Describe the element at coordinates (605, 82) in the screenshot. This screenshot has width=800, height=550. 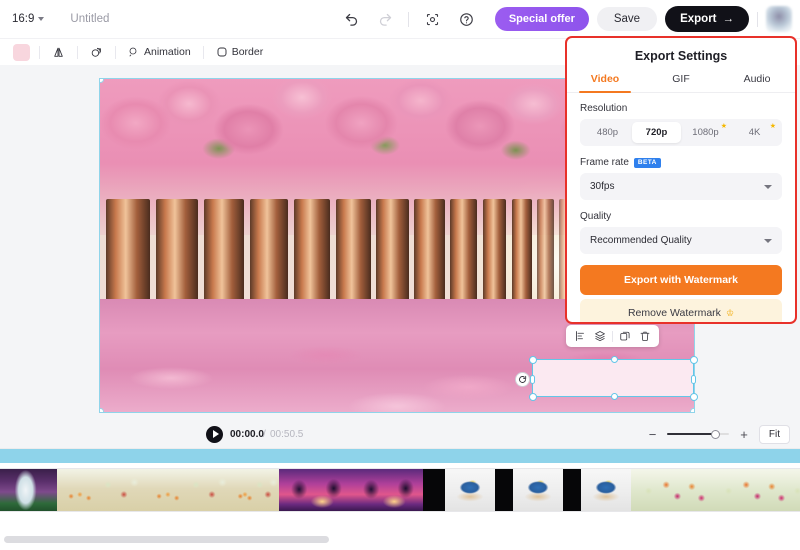
I see `tab-video: Video` at that location.